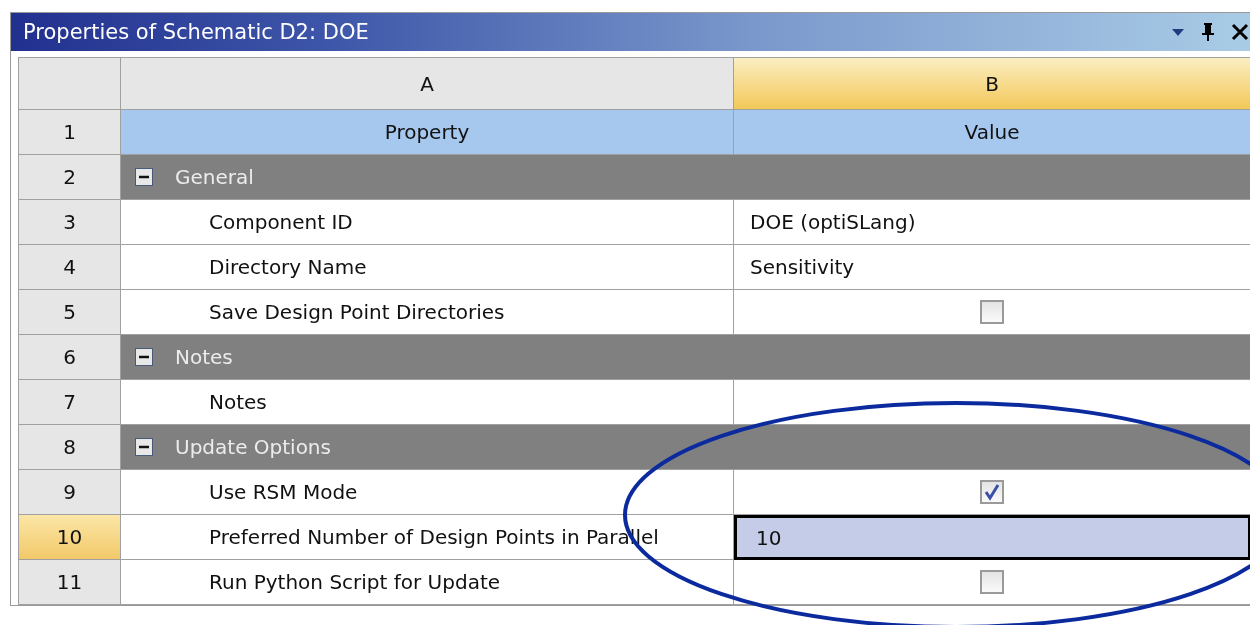 Image resolution: width=1250 pixels, height=625 pixels. What do you see at coordinates (427, 492) in the screenshot?
I see `property-name: Use RSM Mode` at bounding box center [427, 492].